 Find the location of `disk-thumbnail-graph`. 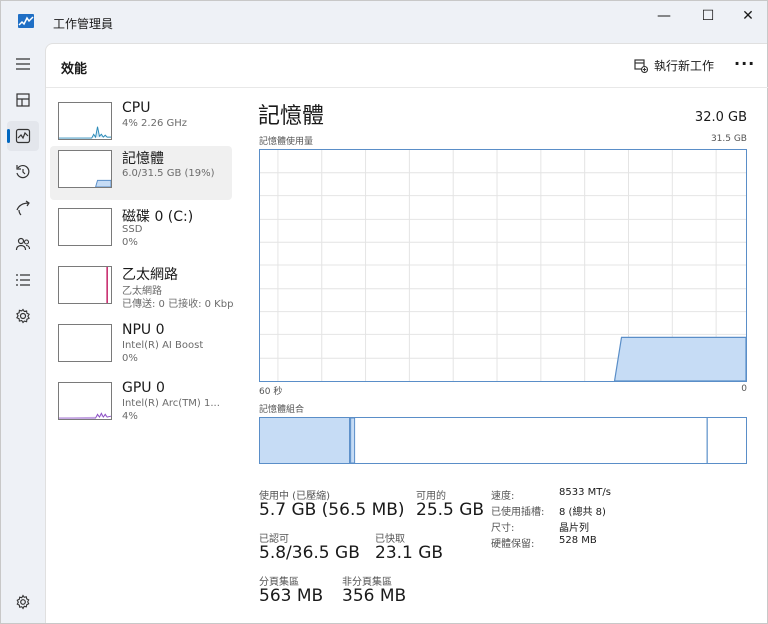

disk-thumbnail-graph is located at coordinates (85, 227).